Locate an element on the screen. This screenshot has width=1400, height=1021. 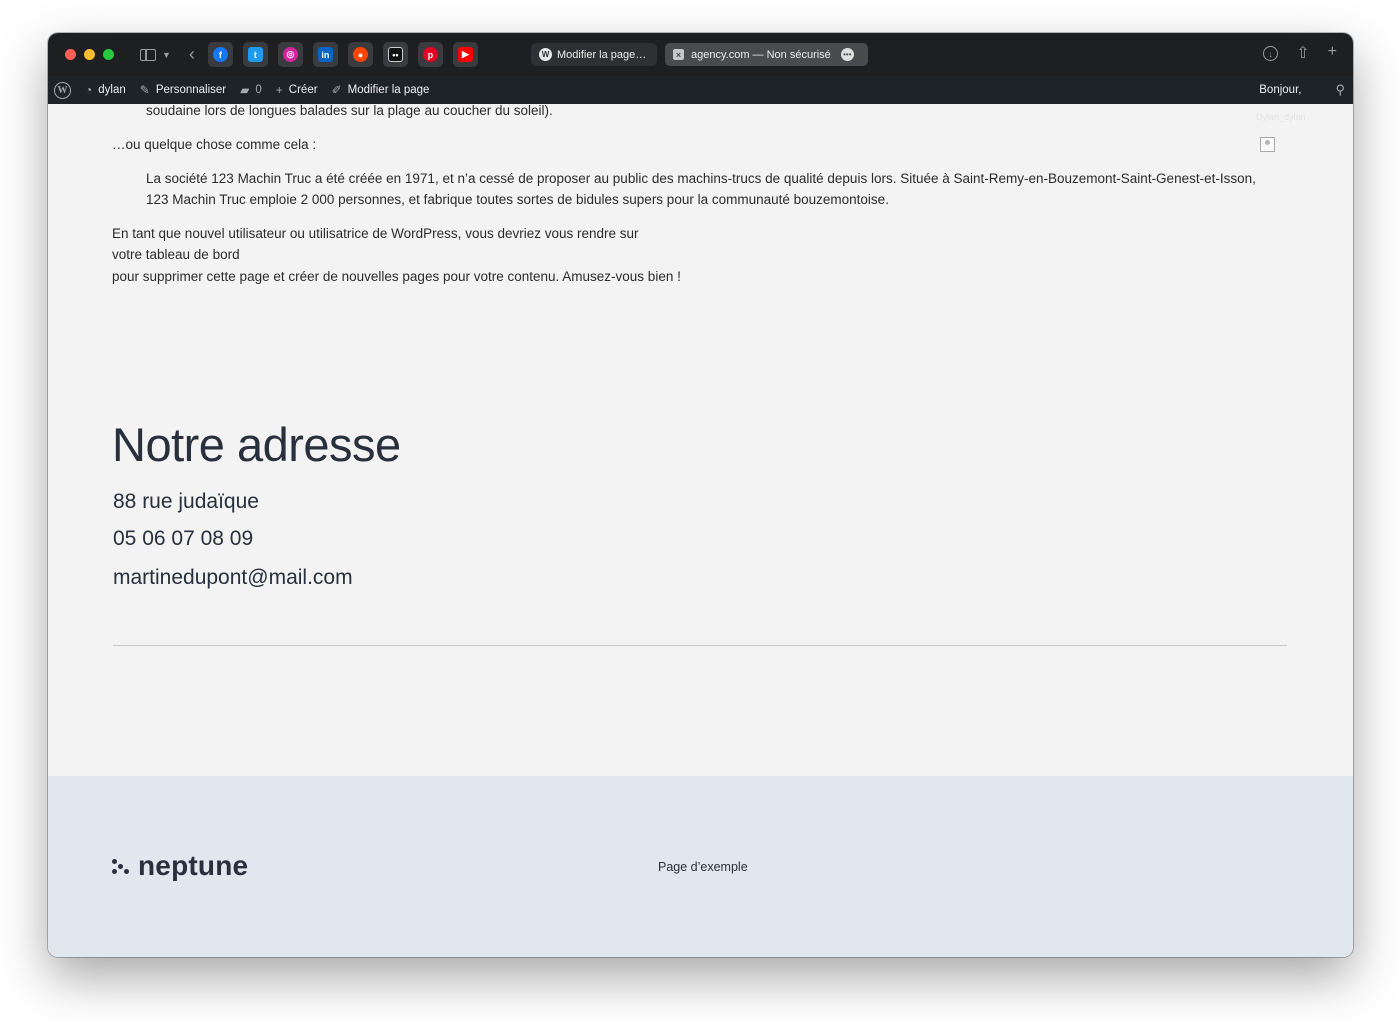
admin-edit-page-link: ✐ Modifier la page is located at coordinates (381, 90).